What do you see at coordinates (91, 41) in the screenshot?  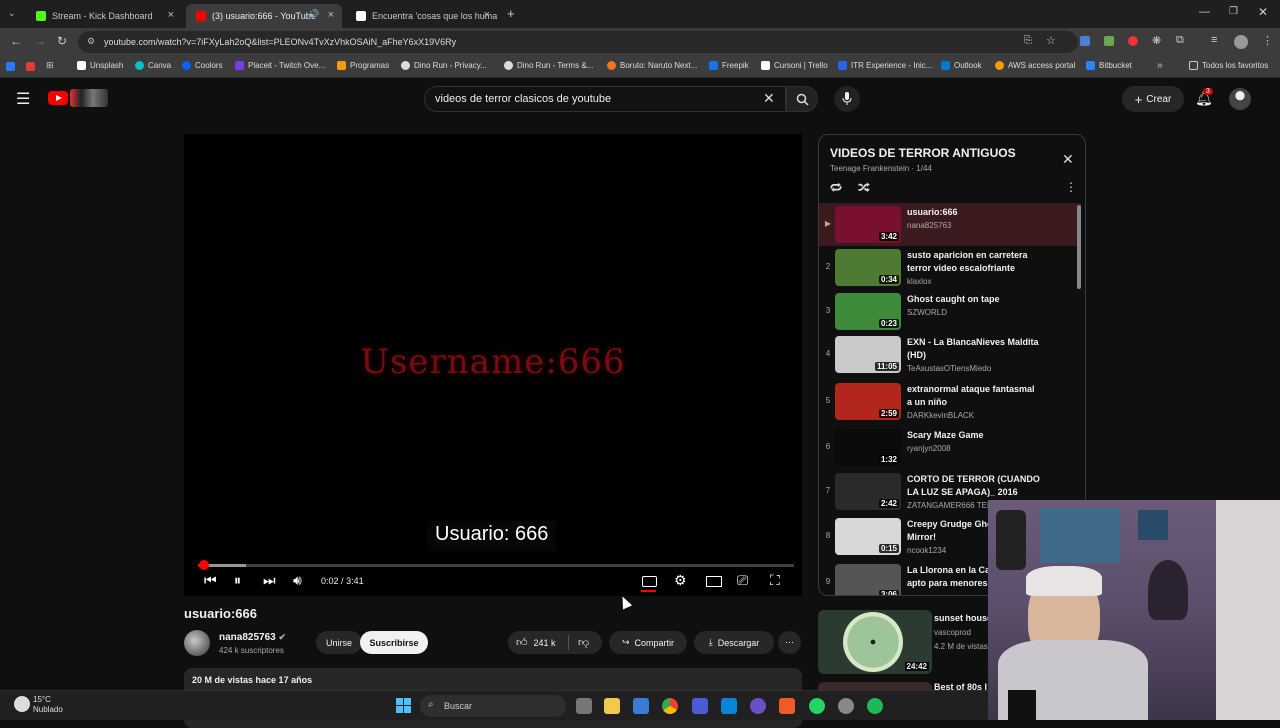 I see `site-info-icon: ⚙` at bounding box center [91, 41].